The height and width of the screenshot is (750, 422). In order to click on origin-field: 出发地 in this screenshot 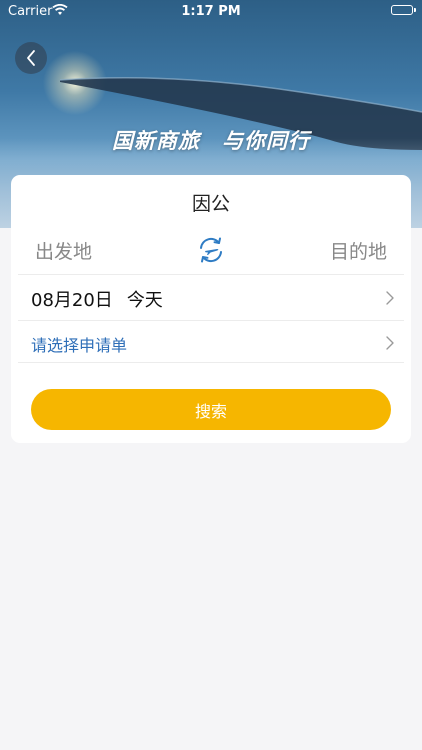, I will do `click(63, 250)`.